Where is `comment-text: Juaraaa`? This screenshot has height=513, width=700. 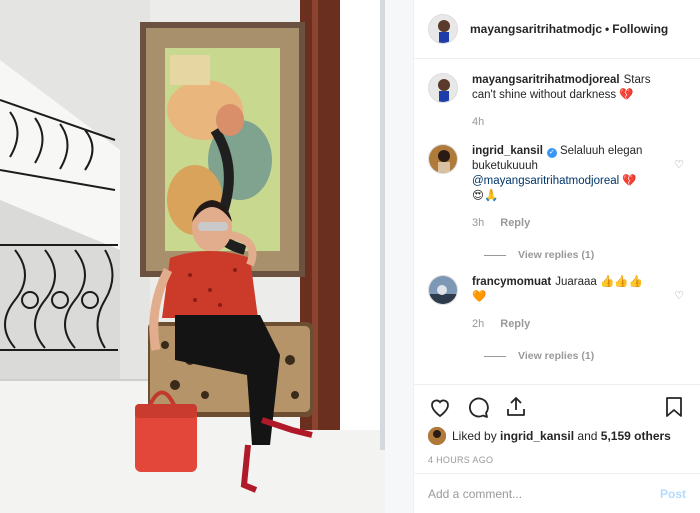
comment-text: Juaraaa is located at coordinates (576, 282).